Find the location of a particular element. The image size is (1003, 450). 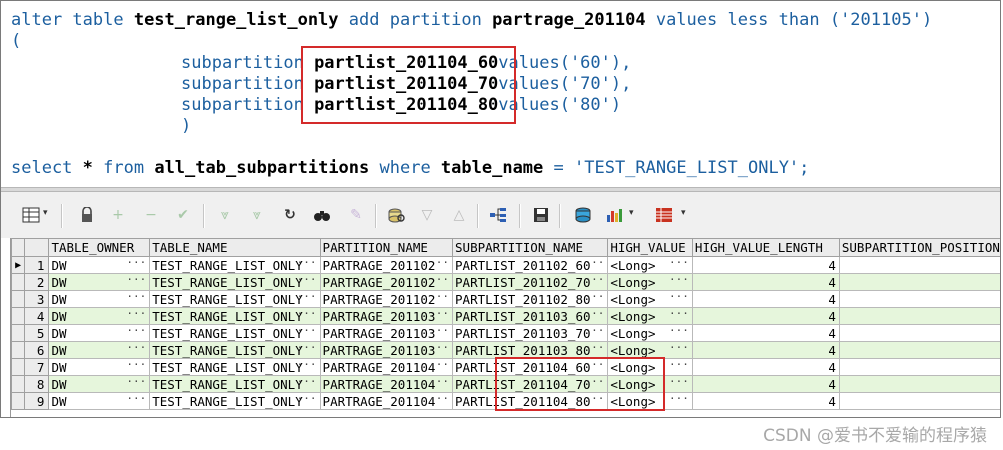

chart-dropdown-icon: ▾ is located at coordinates (631, 213).